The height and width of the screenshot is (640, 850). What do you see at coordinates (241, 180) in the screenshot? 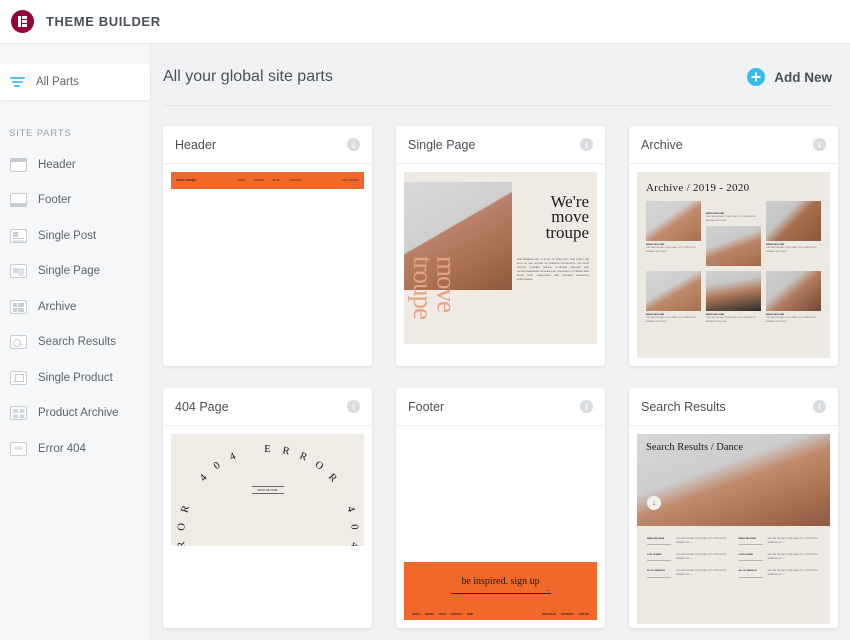
I see `thumb-menu-item: HOME` at bounding box center [241, 180].